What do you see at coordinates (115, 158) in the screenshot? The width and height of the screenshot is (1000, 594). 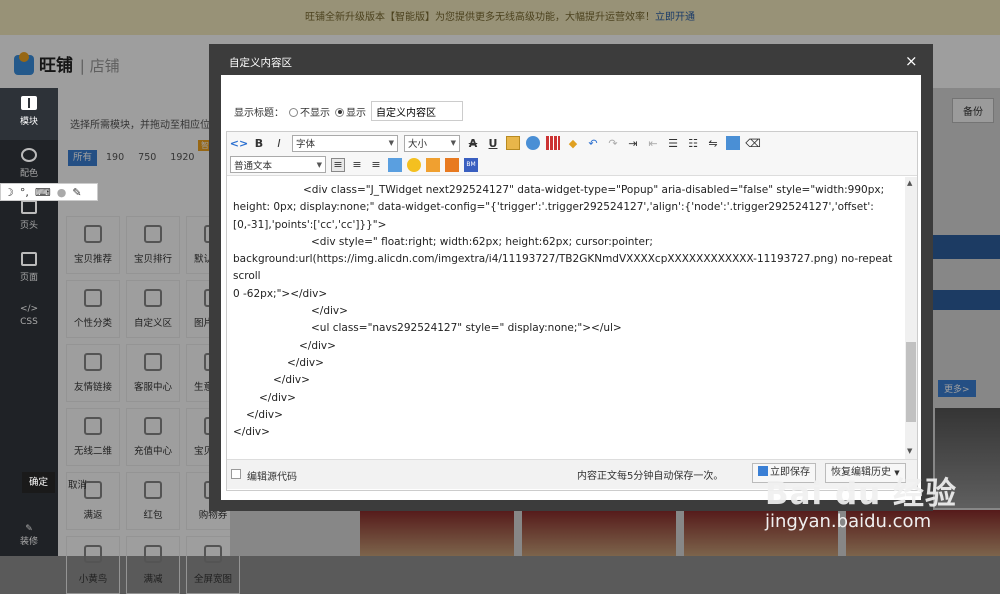 I see `filter-190: 190` at bounding box center [115, 158].